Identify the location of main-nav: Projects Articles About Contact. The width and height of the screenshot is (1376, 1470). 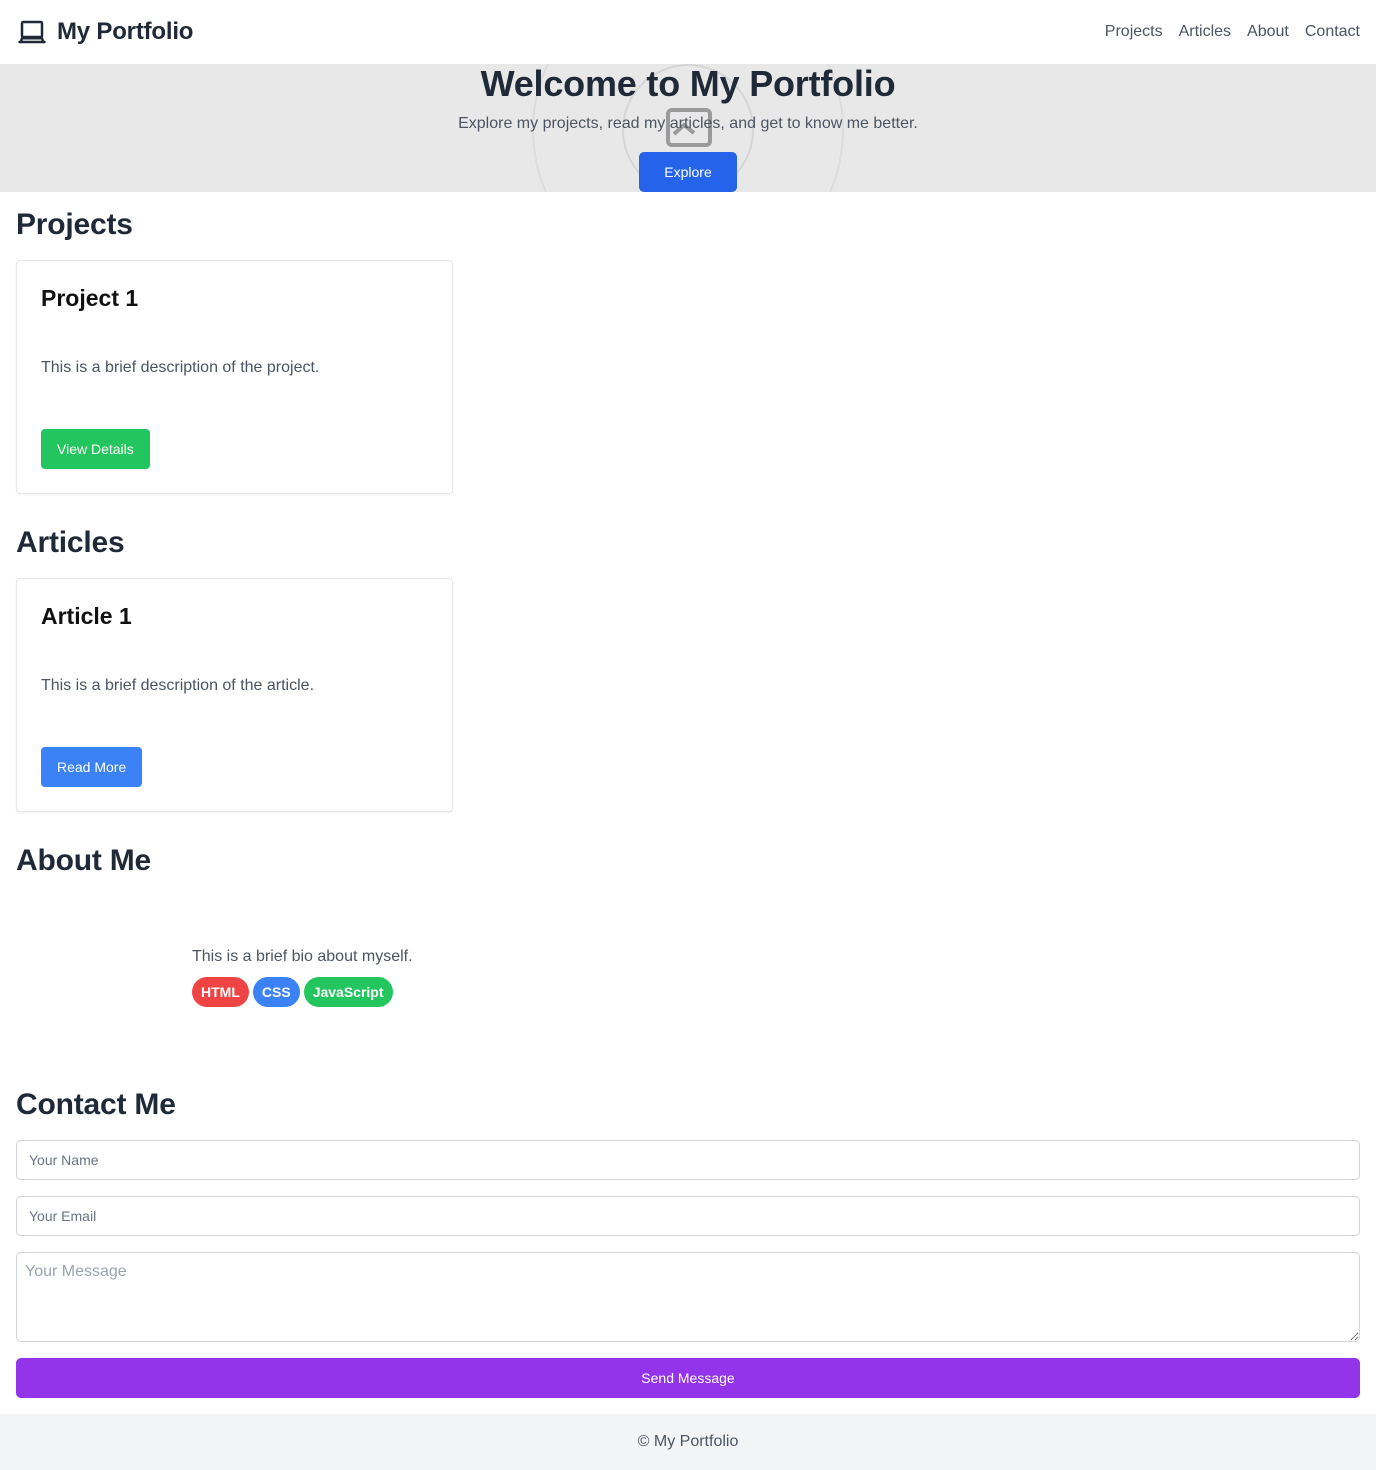
(1232, 32).